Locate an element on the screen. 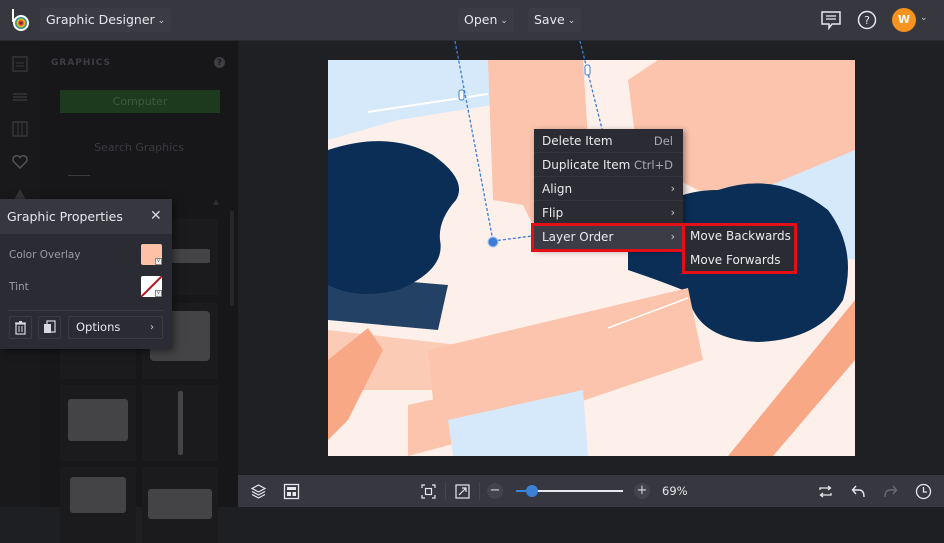  color-overlay-label: Color Overlay is located at coordinates (45, 255).